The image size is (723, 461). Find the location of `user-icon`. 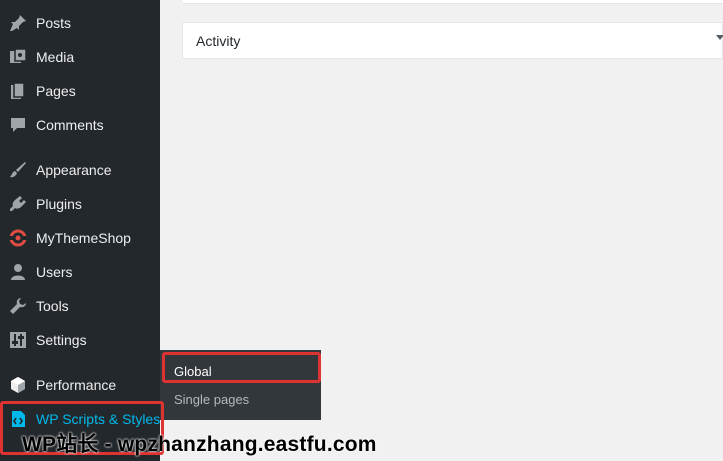

user-icon is located at coordinates (18, 272).